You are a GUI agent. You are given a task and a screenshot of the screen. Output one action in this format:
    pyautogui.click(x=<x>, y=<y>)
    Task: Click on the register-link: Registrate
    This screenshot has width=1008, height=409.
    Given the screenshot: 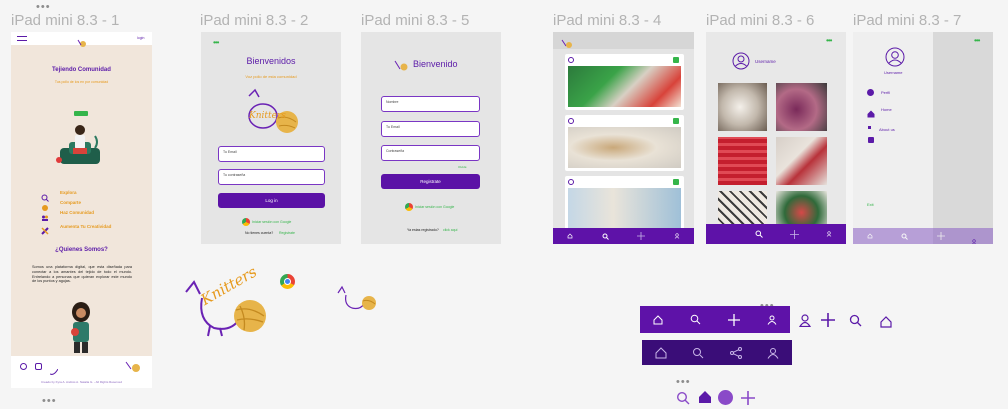 What is the action you would take?
    pyautogui.click(x=287, y=233)
    